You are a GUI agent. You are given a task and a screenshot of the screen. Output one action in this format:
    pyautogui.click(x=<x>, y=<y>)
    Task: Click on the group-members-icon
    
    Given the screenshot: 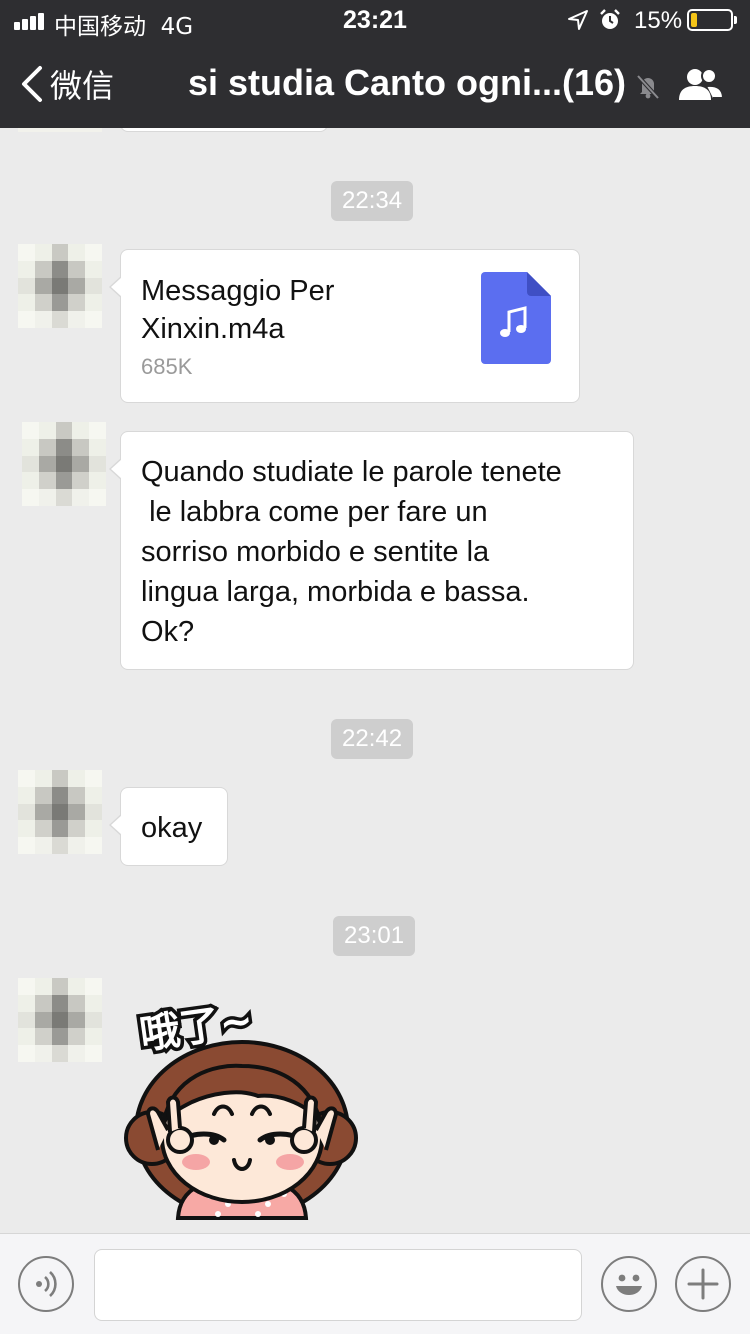 What is the action you would take?
    pyautogui.click(x=701, y=85)
    